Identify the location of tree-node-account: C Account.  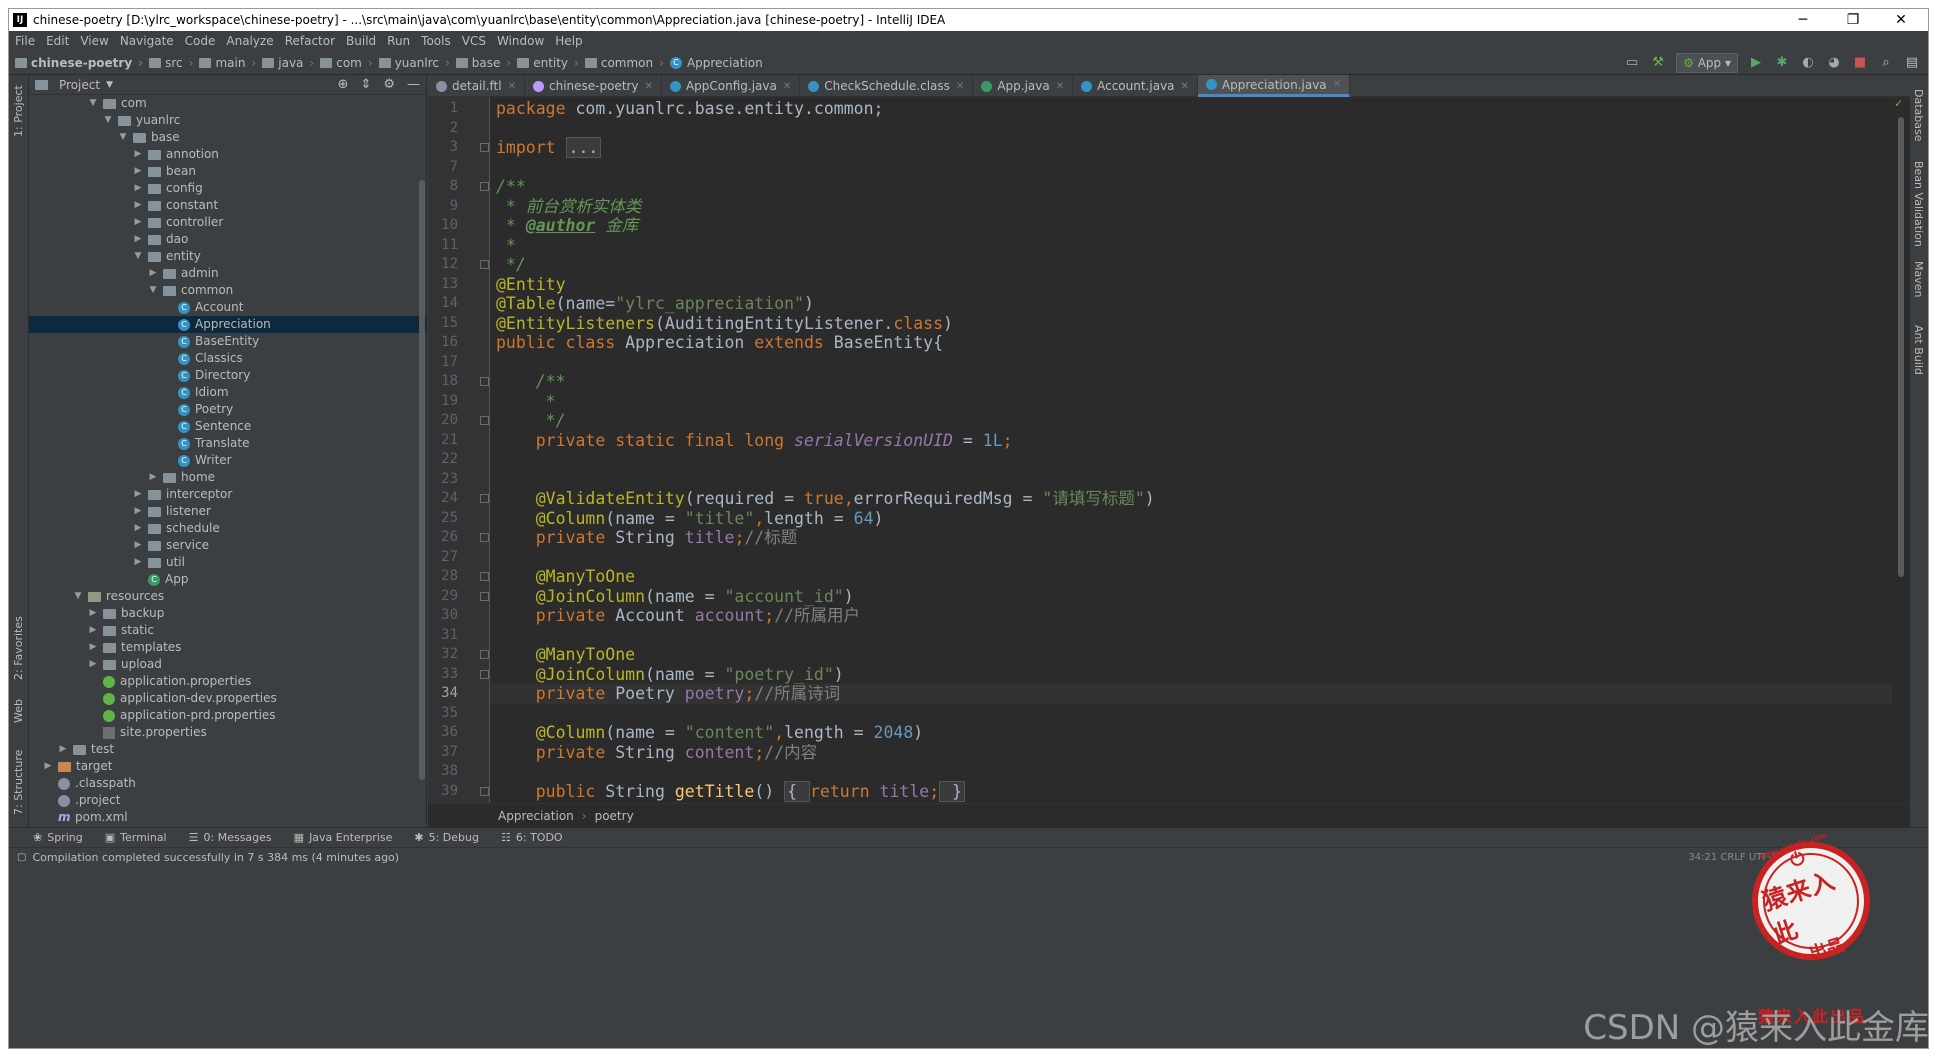
(227, 307).